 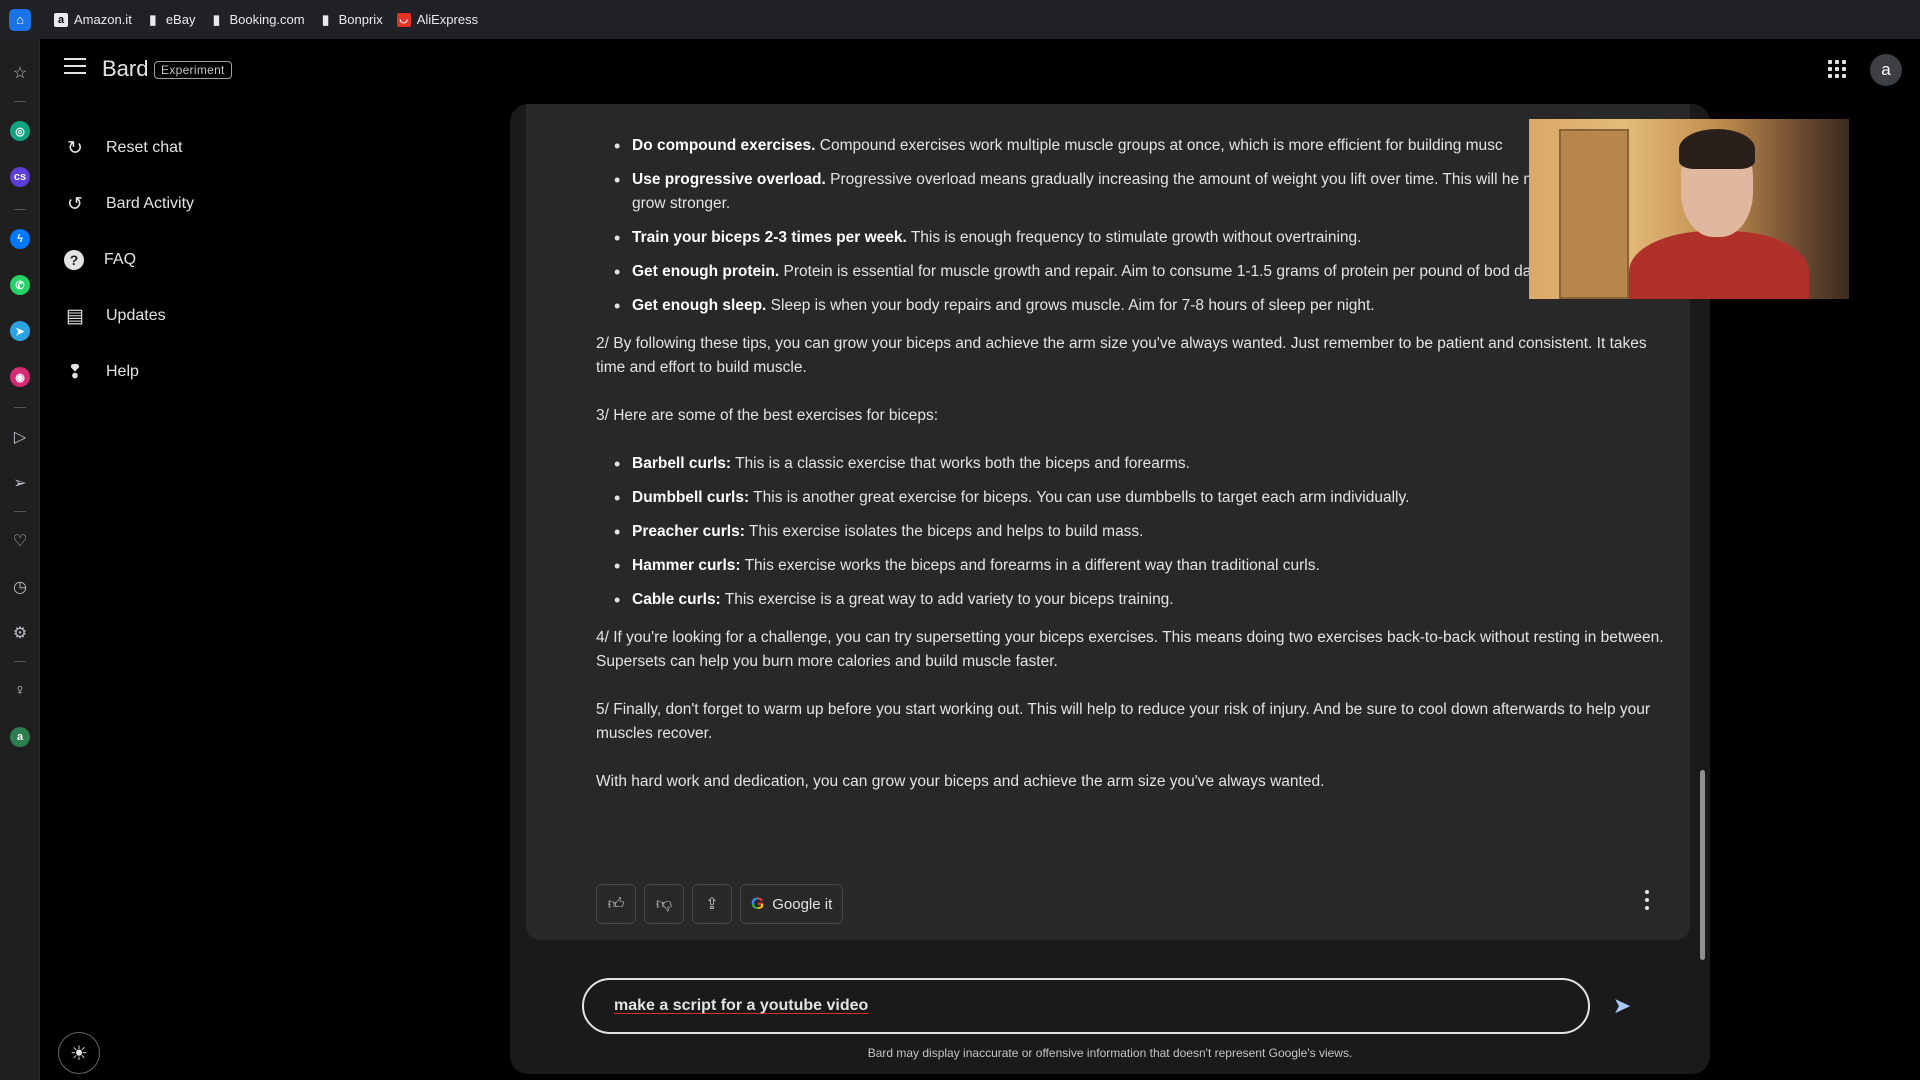 What do you see at coordinates (20, 541) in the screenshot?
I see `heart-icon: ♡` at bounding box center [20, 541].